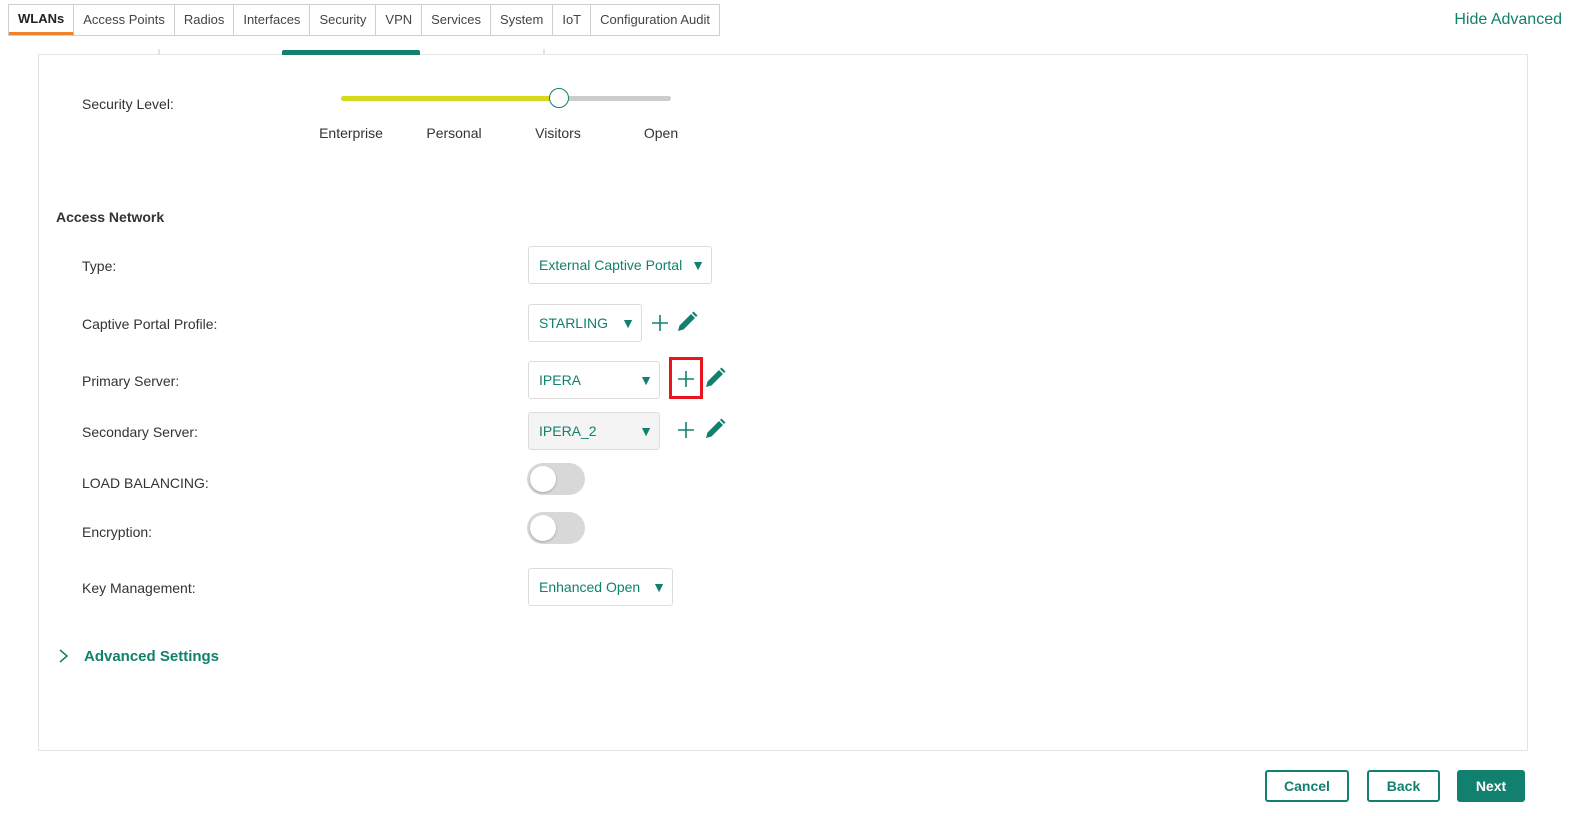  I want to click on advanced-settings-label: Advanced Settings, so click(152, 656).